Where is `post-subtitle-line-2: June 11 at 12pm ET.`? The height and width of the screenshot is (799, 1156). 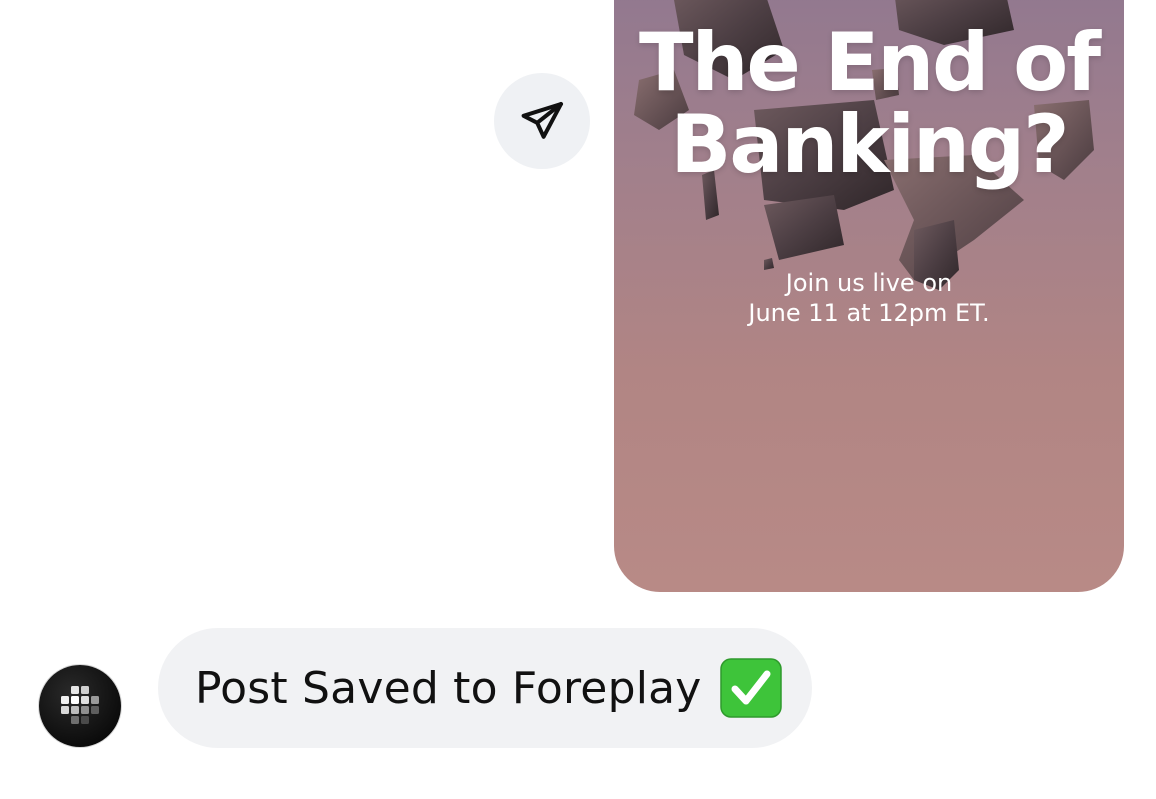 post-subtitle-line-2: June 11 at 12pm ET. is located at coordinates (869, 313).